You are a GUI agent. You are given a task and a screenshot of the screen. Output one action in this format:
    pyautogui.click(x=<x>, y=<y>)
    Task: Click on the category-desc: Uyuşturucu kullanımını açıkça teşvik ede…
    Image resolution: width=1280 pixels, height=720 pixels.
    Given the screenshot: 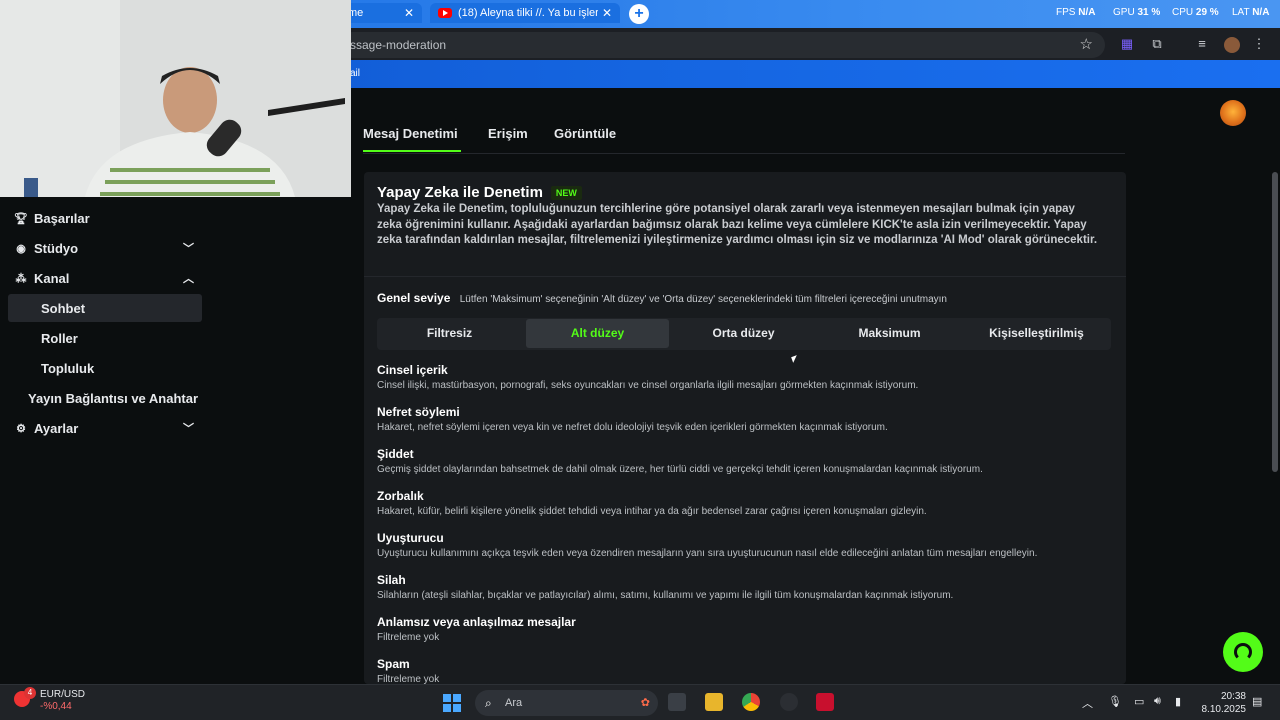 What is the action you would take?
    pyautogui.click(x=707, y=553)
    